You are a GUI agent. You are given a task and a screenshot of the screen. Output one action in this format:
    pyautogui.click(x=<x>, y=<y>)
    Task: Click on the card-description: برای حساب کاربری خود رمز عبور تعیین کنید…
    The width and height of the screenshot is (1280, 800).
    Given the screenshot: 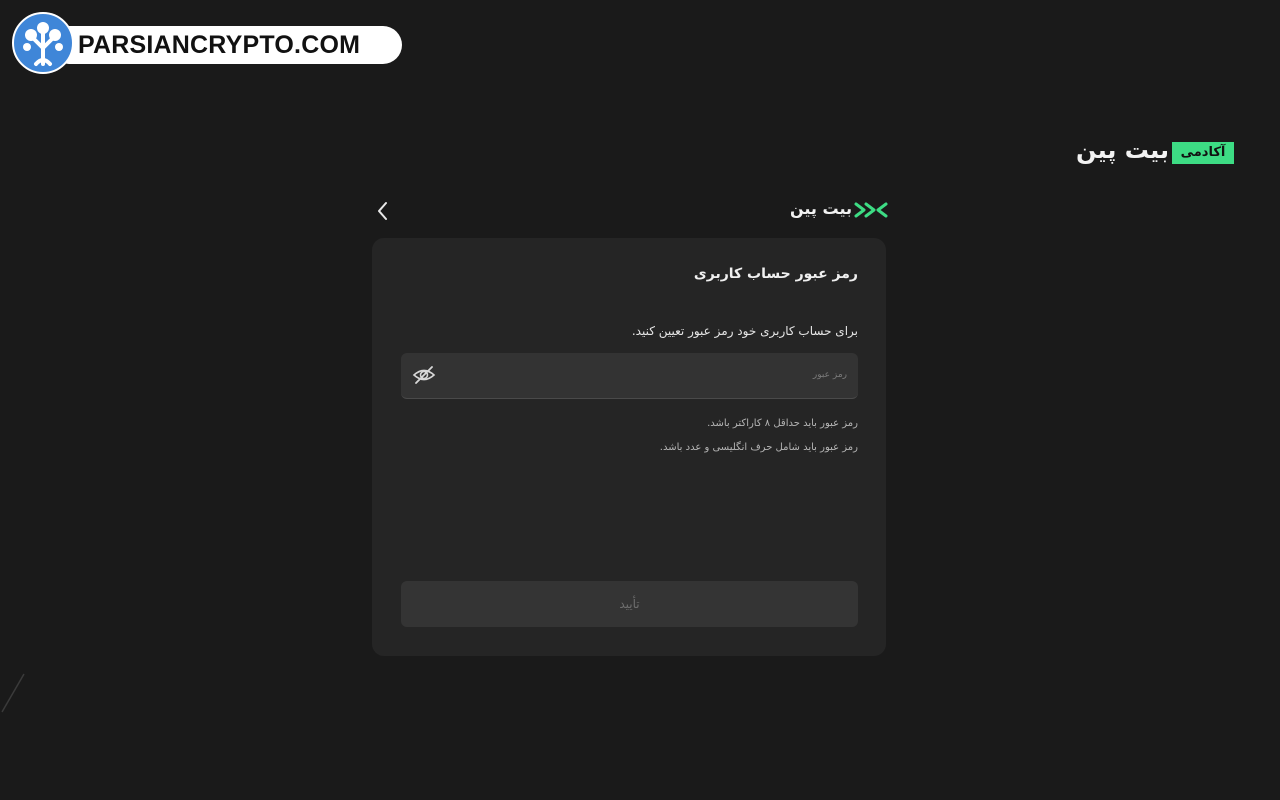 What is the action you would take?
    pyautogui.click(x=744, y=331)
    